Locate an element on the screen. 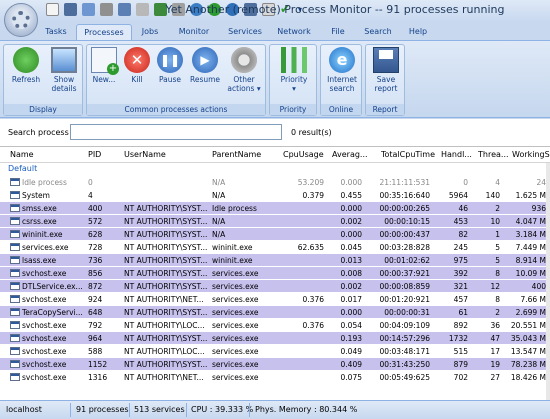  tab-file: File is located at coordinates (338, 32).